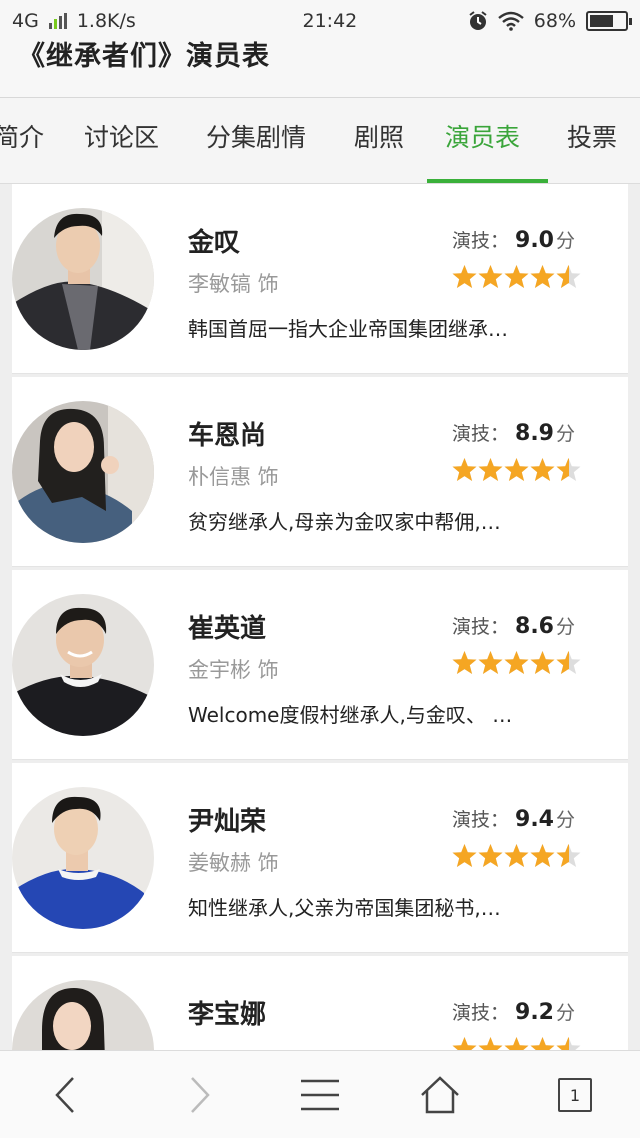 The height and width of the screenshot is (1138, 640). I want to click on cast-card: 李宝娜 演技： 9.2 分, so click(320, 1003).